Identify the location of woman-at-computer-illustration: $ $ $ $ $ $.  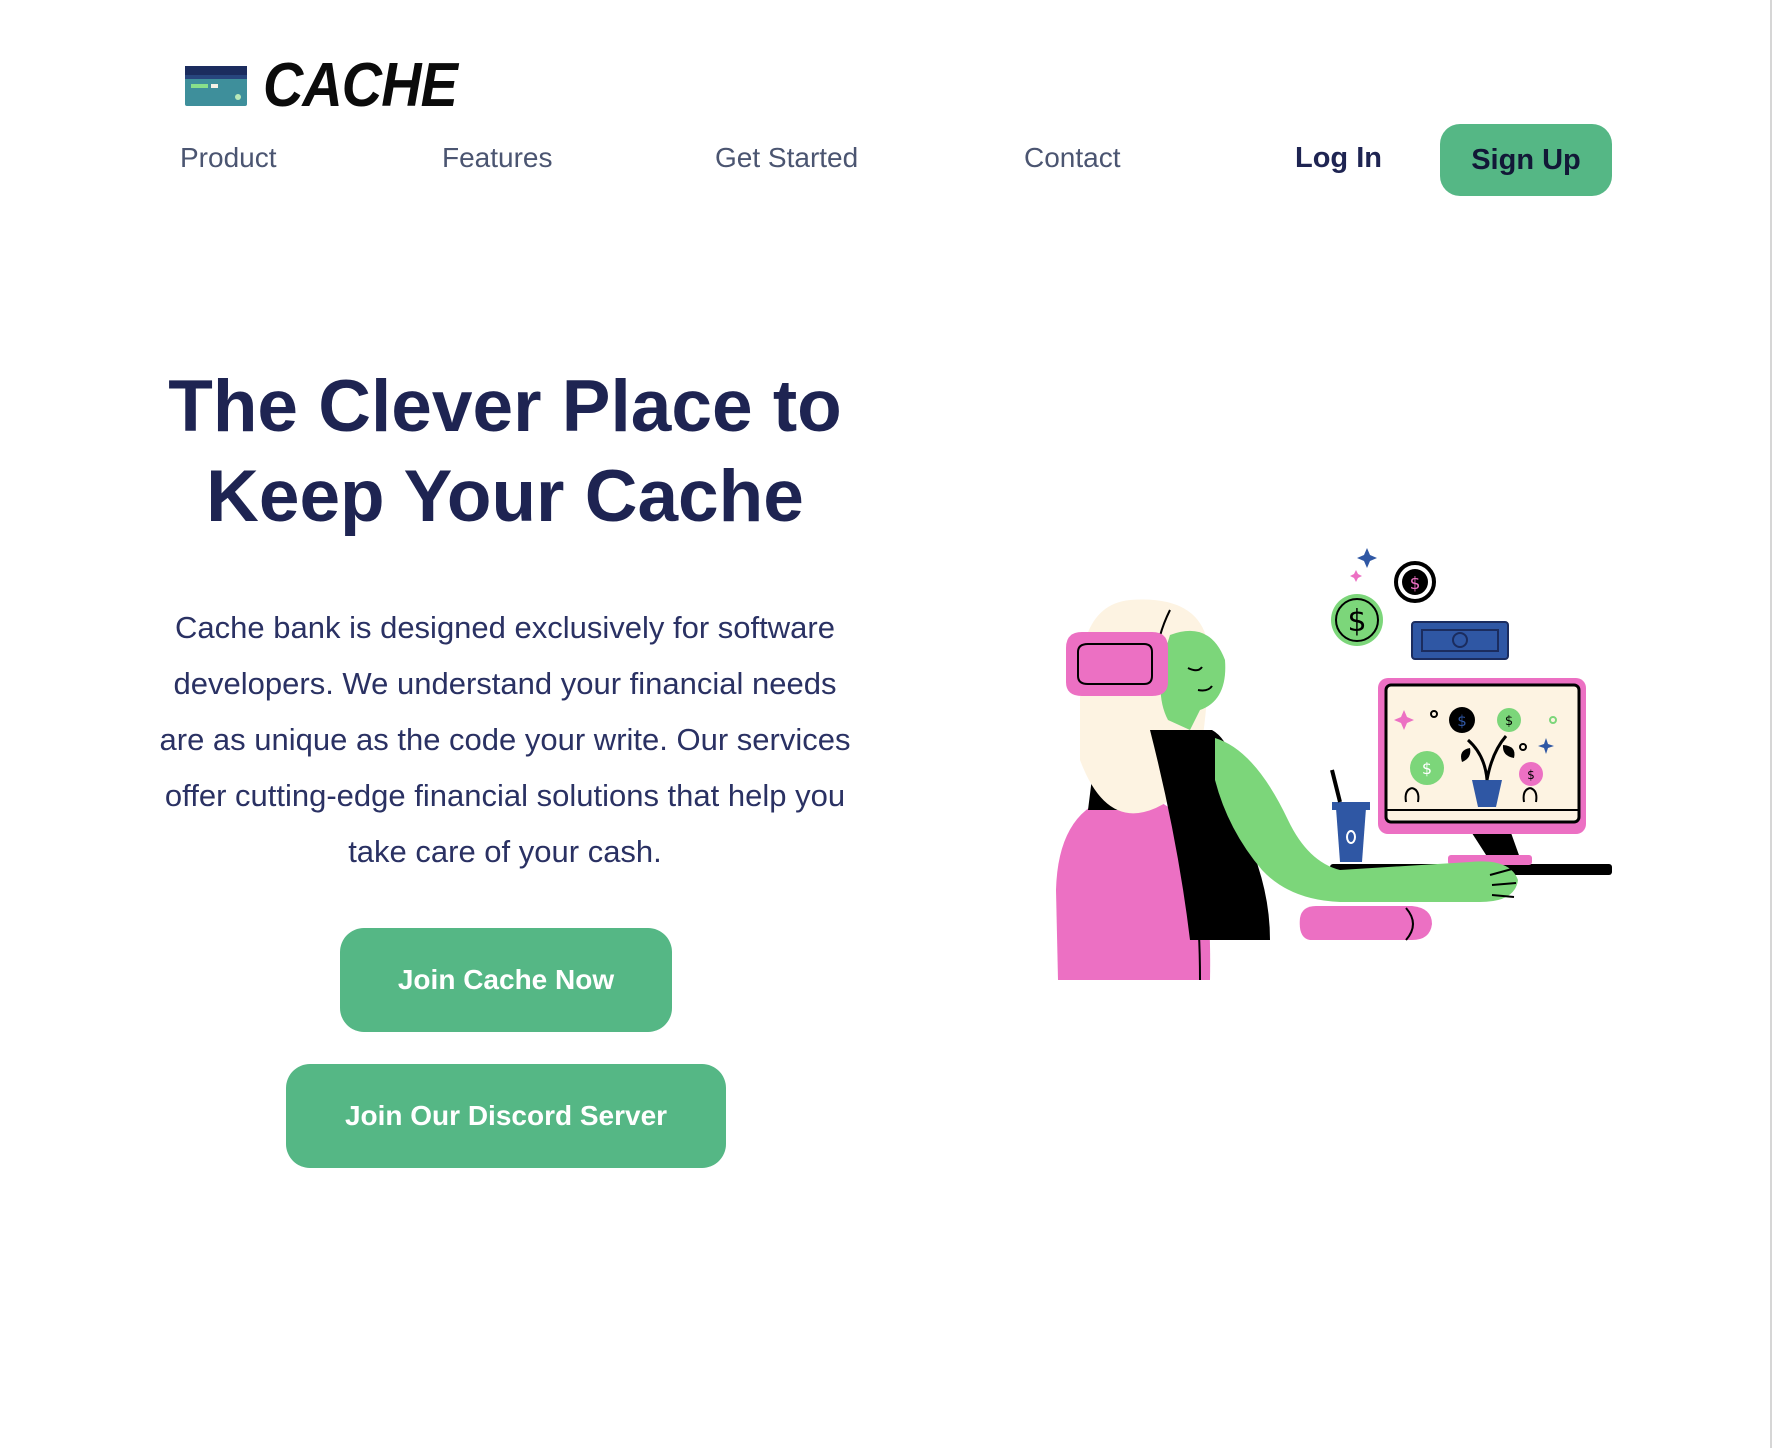
(1334, 764).